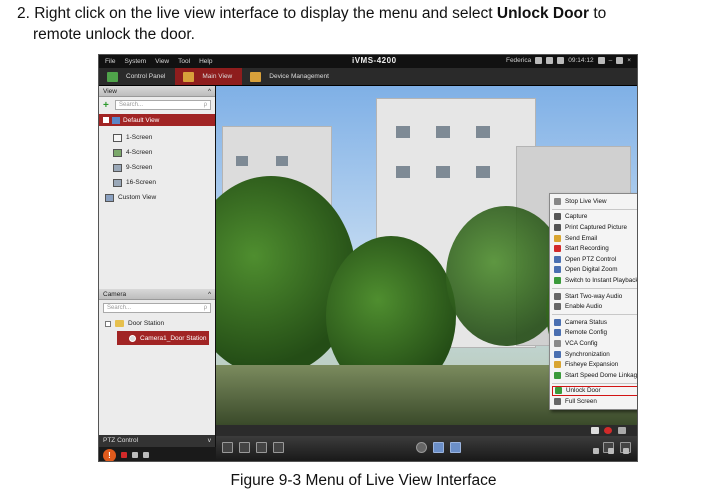 The image size is (727, 500). What do you see at coordinates (593, 375) in the screenshot?
I see `menu-item-start-speed-dome-linkage: Start Speed Dome Linkage` at bounding box center [593, 375].